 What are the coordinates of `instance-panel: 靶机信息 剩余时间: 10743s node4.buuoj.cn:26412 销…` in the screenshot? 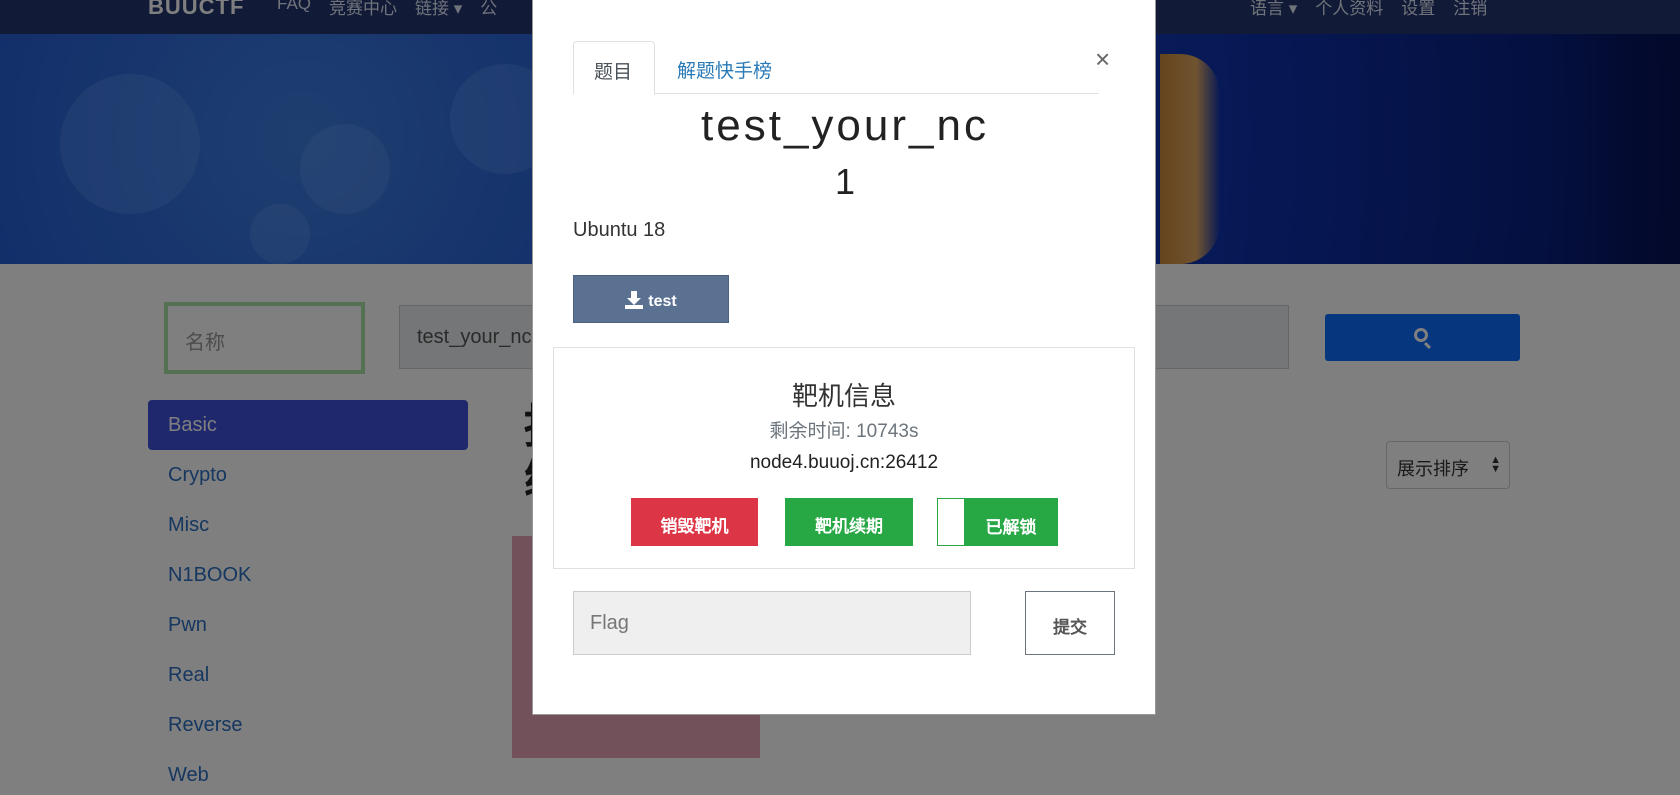 It's located at (844, 458).